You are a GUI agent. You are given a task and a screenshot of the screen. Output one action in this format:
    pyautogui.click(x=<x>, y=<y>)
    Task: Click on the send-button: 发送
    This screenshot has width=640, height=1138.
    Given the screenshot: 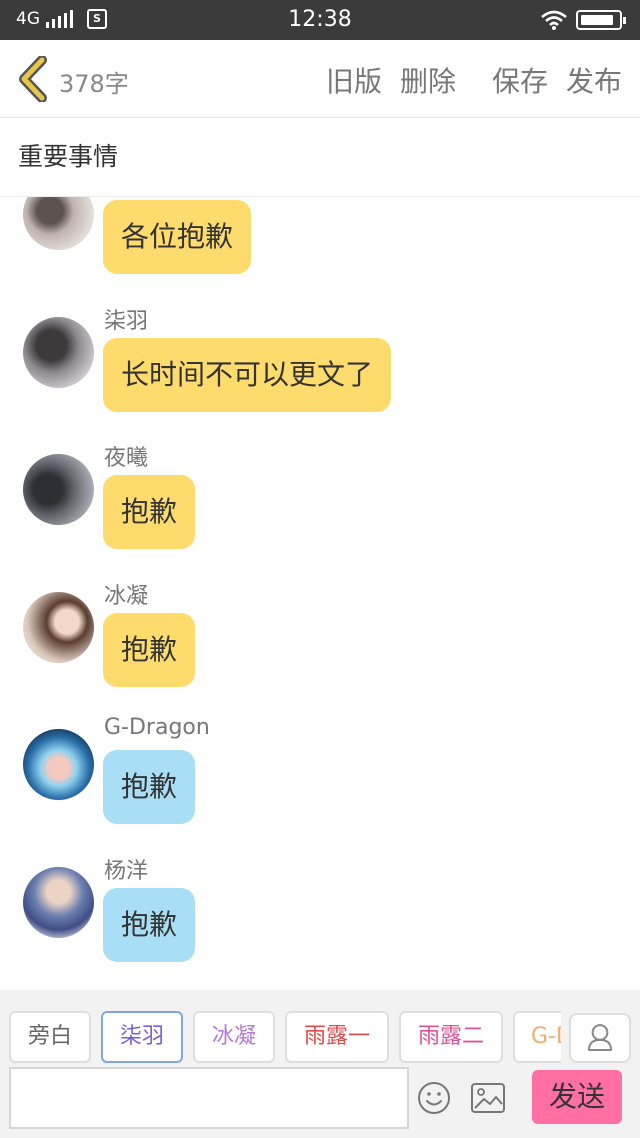 What is the action you would take?
    pyautogui.click(x=577, y=1097)
    